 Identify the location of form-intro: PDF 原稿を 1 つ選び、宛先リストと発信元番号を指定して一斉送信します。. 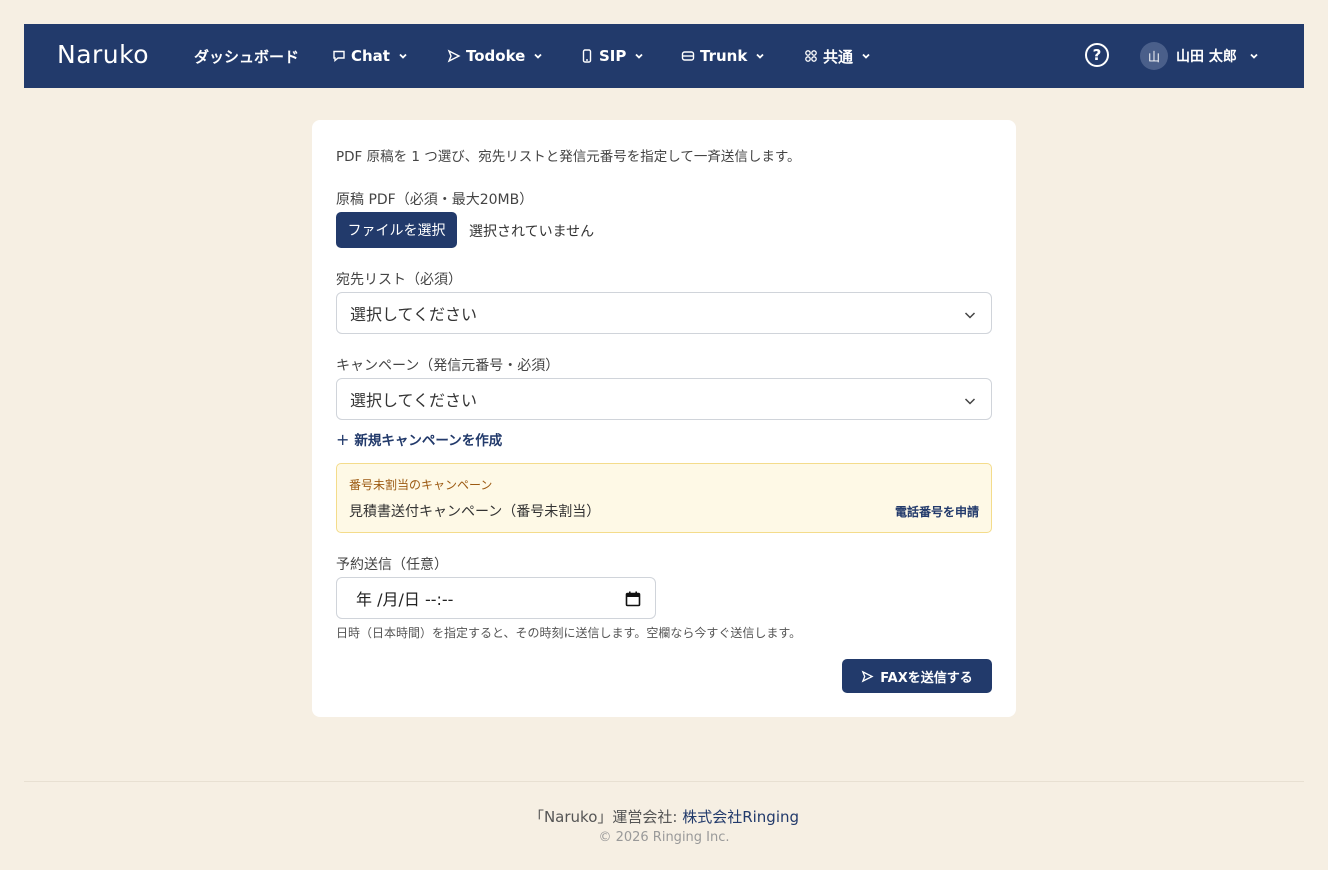
(568, 157).